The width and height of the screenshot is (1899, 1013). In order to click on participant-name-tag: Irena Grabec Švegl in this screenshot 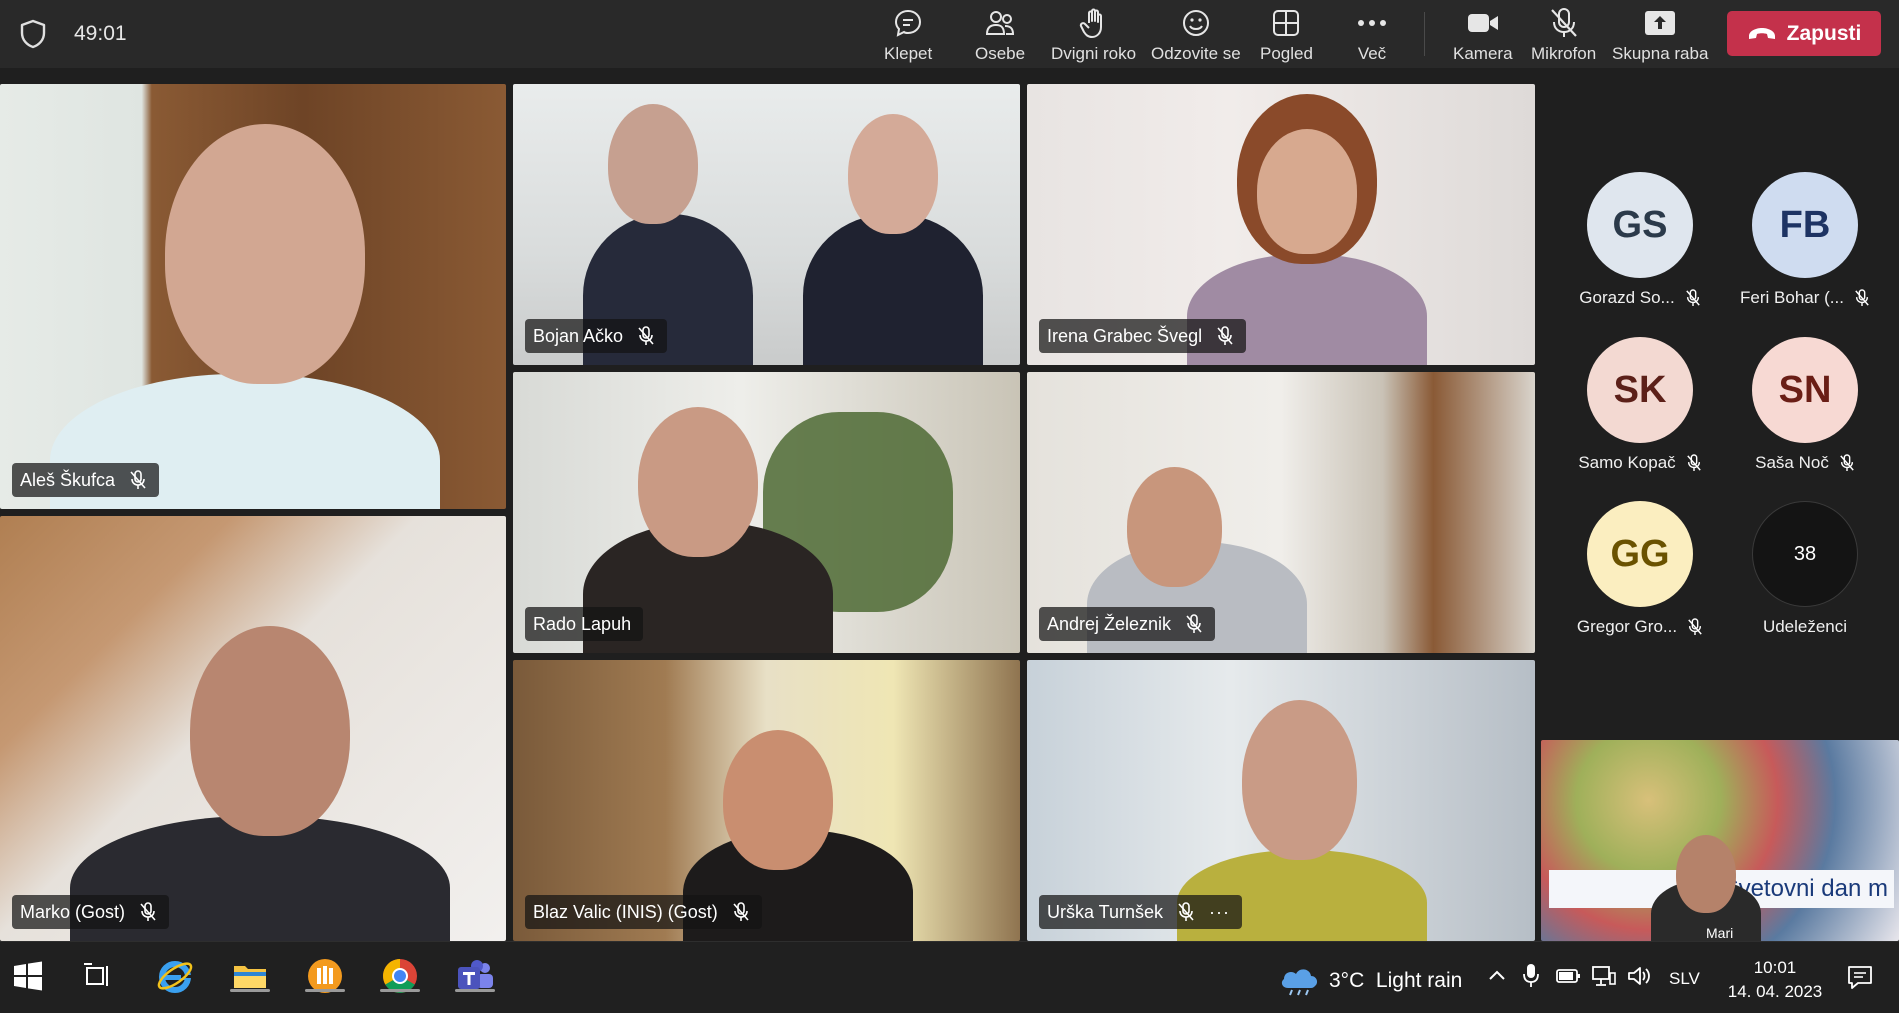, I will do `click(1143, 336)`.